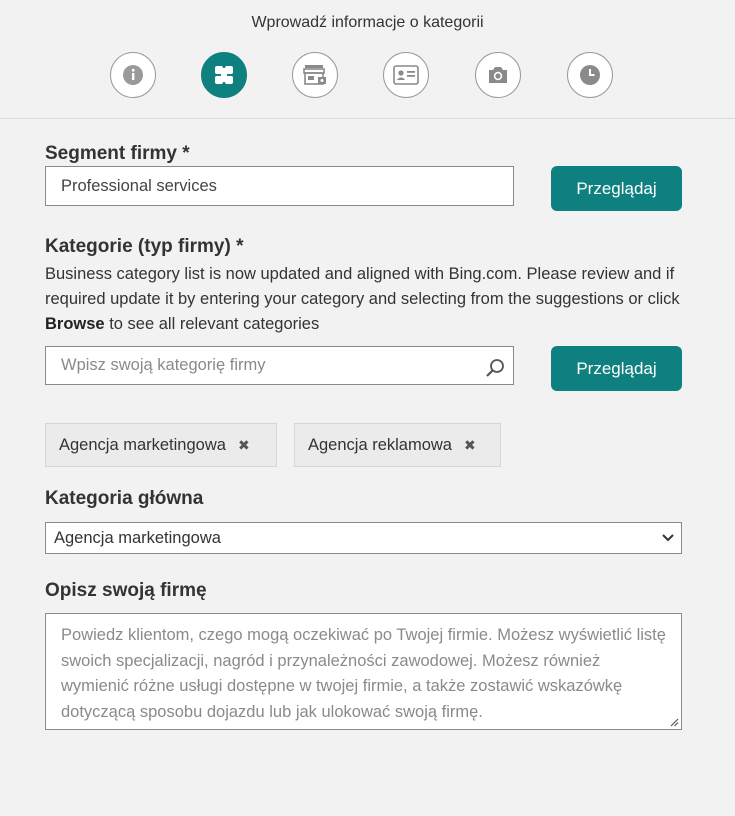 This screenshot has width=735, height=816. I want to click on camera-icon, so click(498, 75).